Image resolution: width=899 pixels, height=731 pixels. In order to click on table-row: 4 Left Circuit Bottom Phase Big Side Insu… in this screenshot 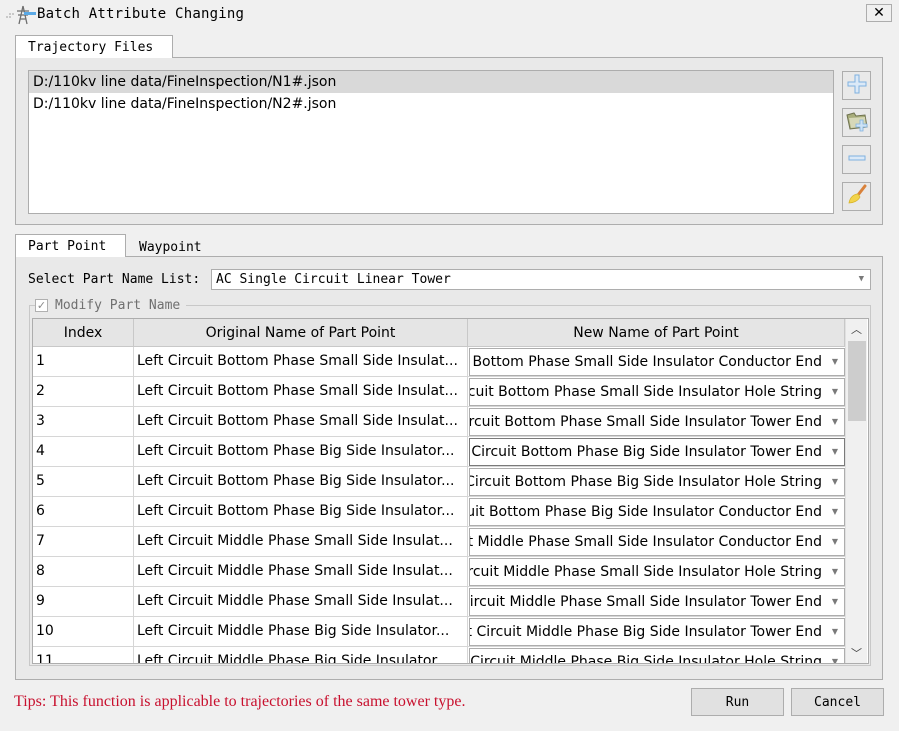, I will do `click(439, 452)`.